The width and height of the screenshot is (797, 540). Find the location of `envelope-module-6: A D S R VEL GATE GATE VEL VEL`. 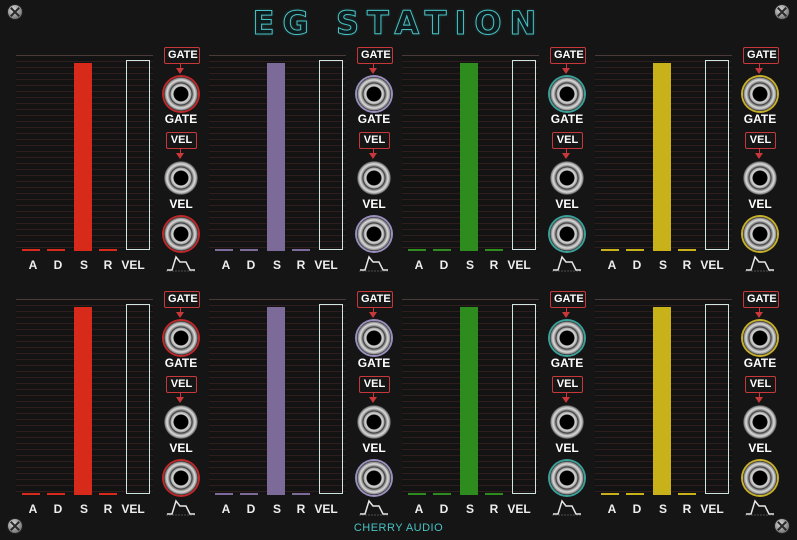

envelope-module-6: A D S R VEL GATE GATE VEL VEL is located at coordinates (293, 415).